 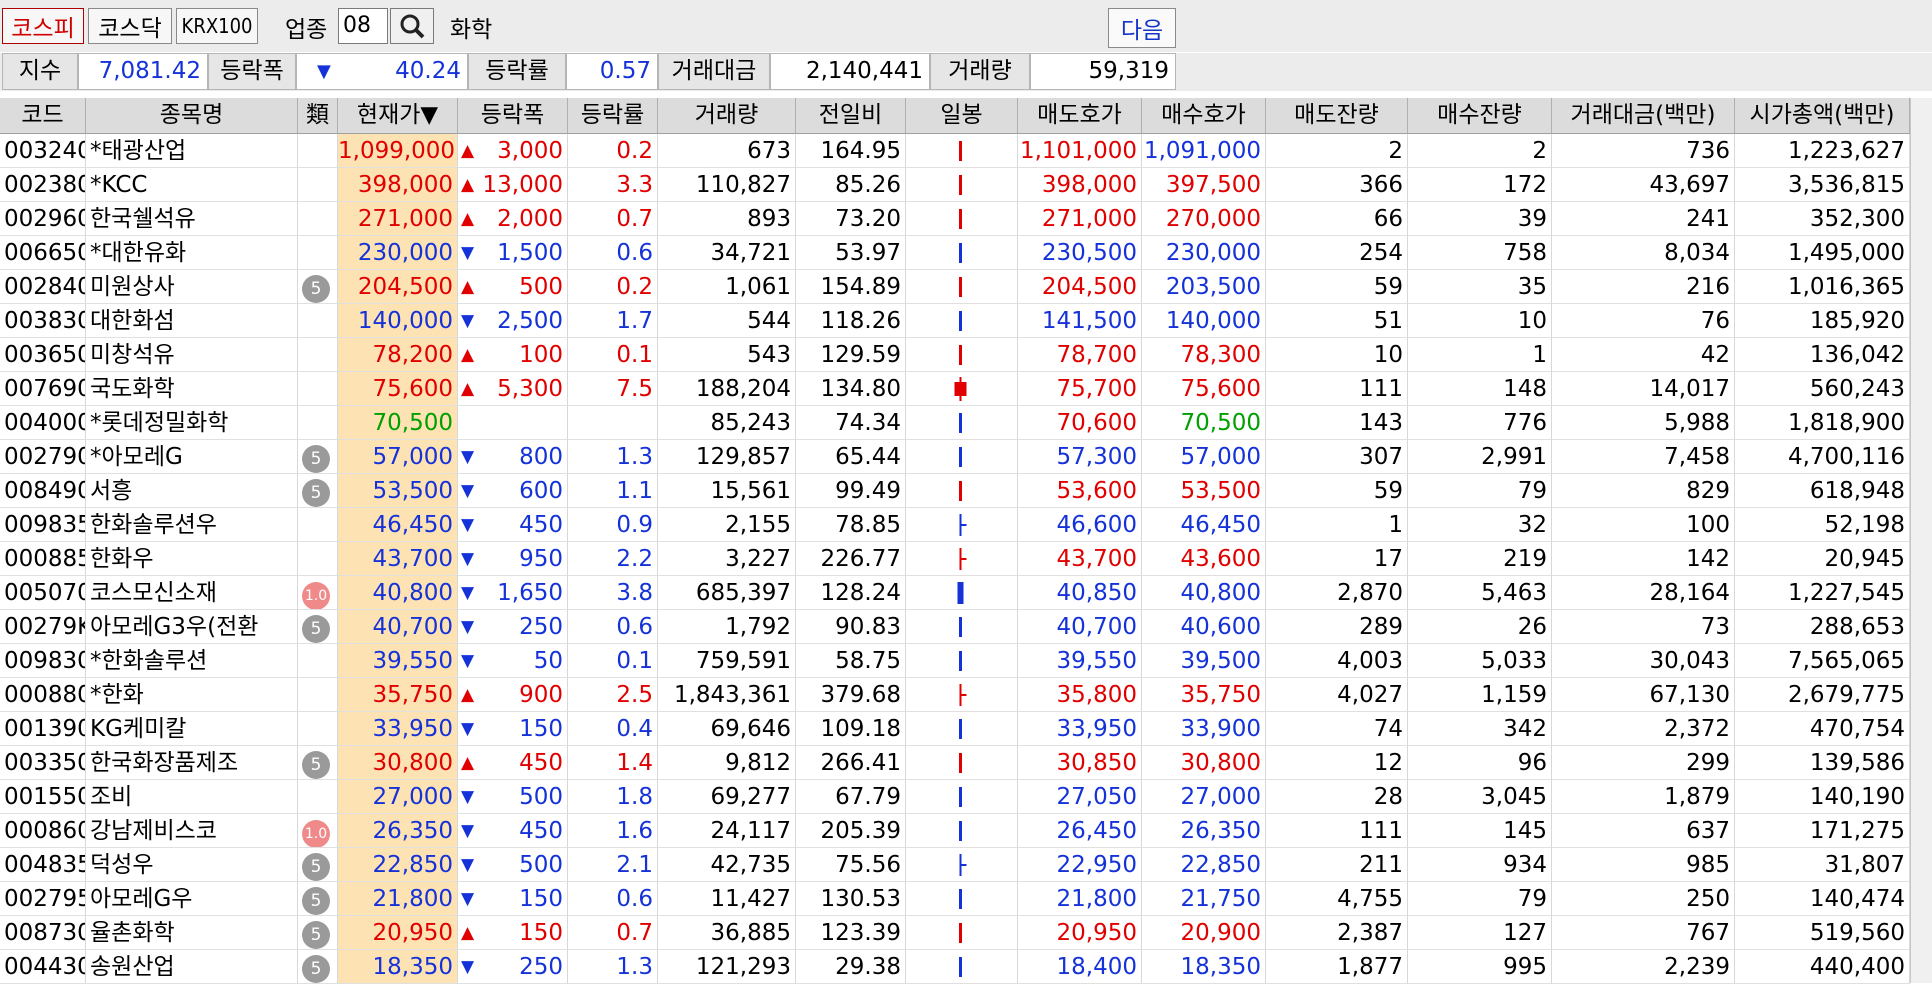 I want to click on tab-kospi: 코스피, so click(x=43, y=26).